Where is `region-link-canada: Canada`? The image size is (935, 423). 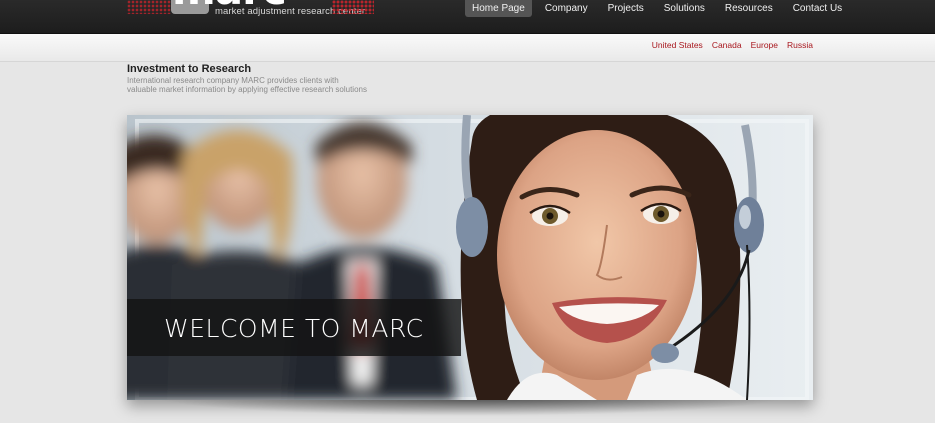
region-link-canada: Canada is located at coordinates (727, 45).